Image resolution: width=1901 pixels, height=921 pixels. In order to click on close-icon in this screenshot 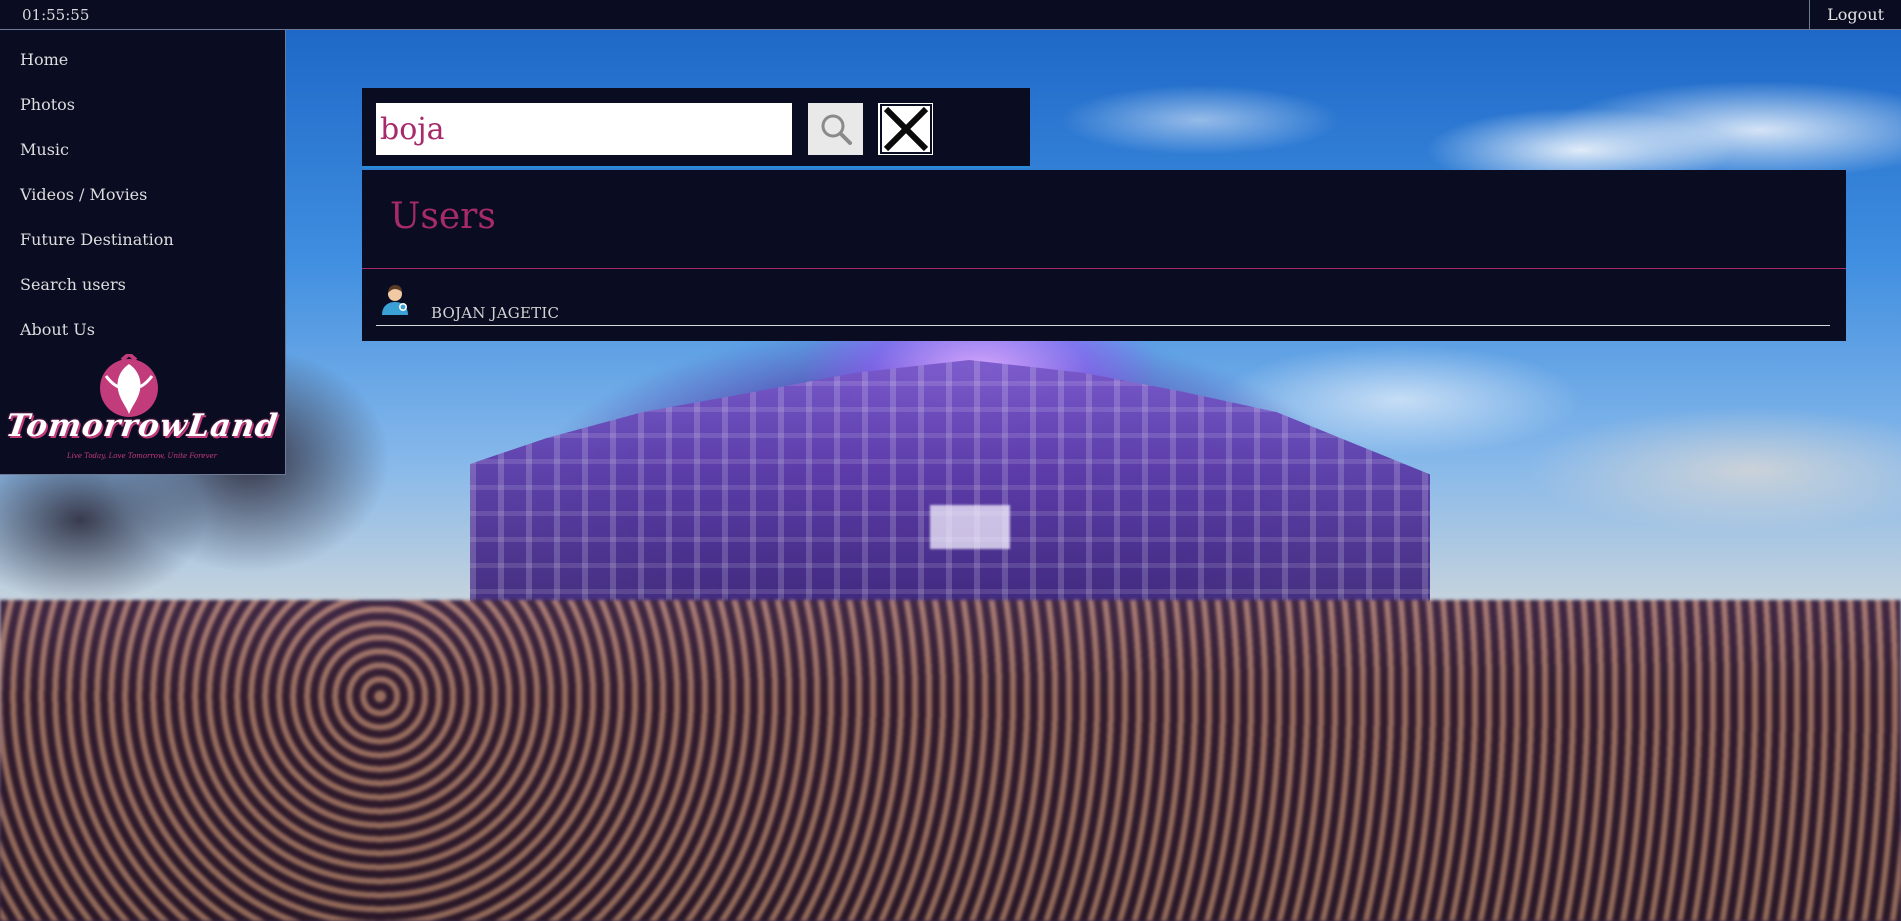, I will do `click(905, 129)`.